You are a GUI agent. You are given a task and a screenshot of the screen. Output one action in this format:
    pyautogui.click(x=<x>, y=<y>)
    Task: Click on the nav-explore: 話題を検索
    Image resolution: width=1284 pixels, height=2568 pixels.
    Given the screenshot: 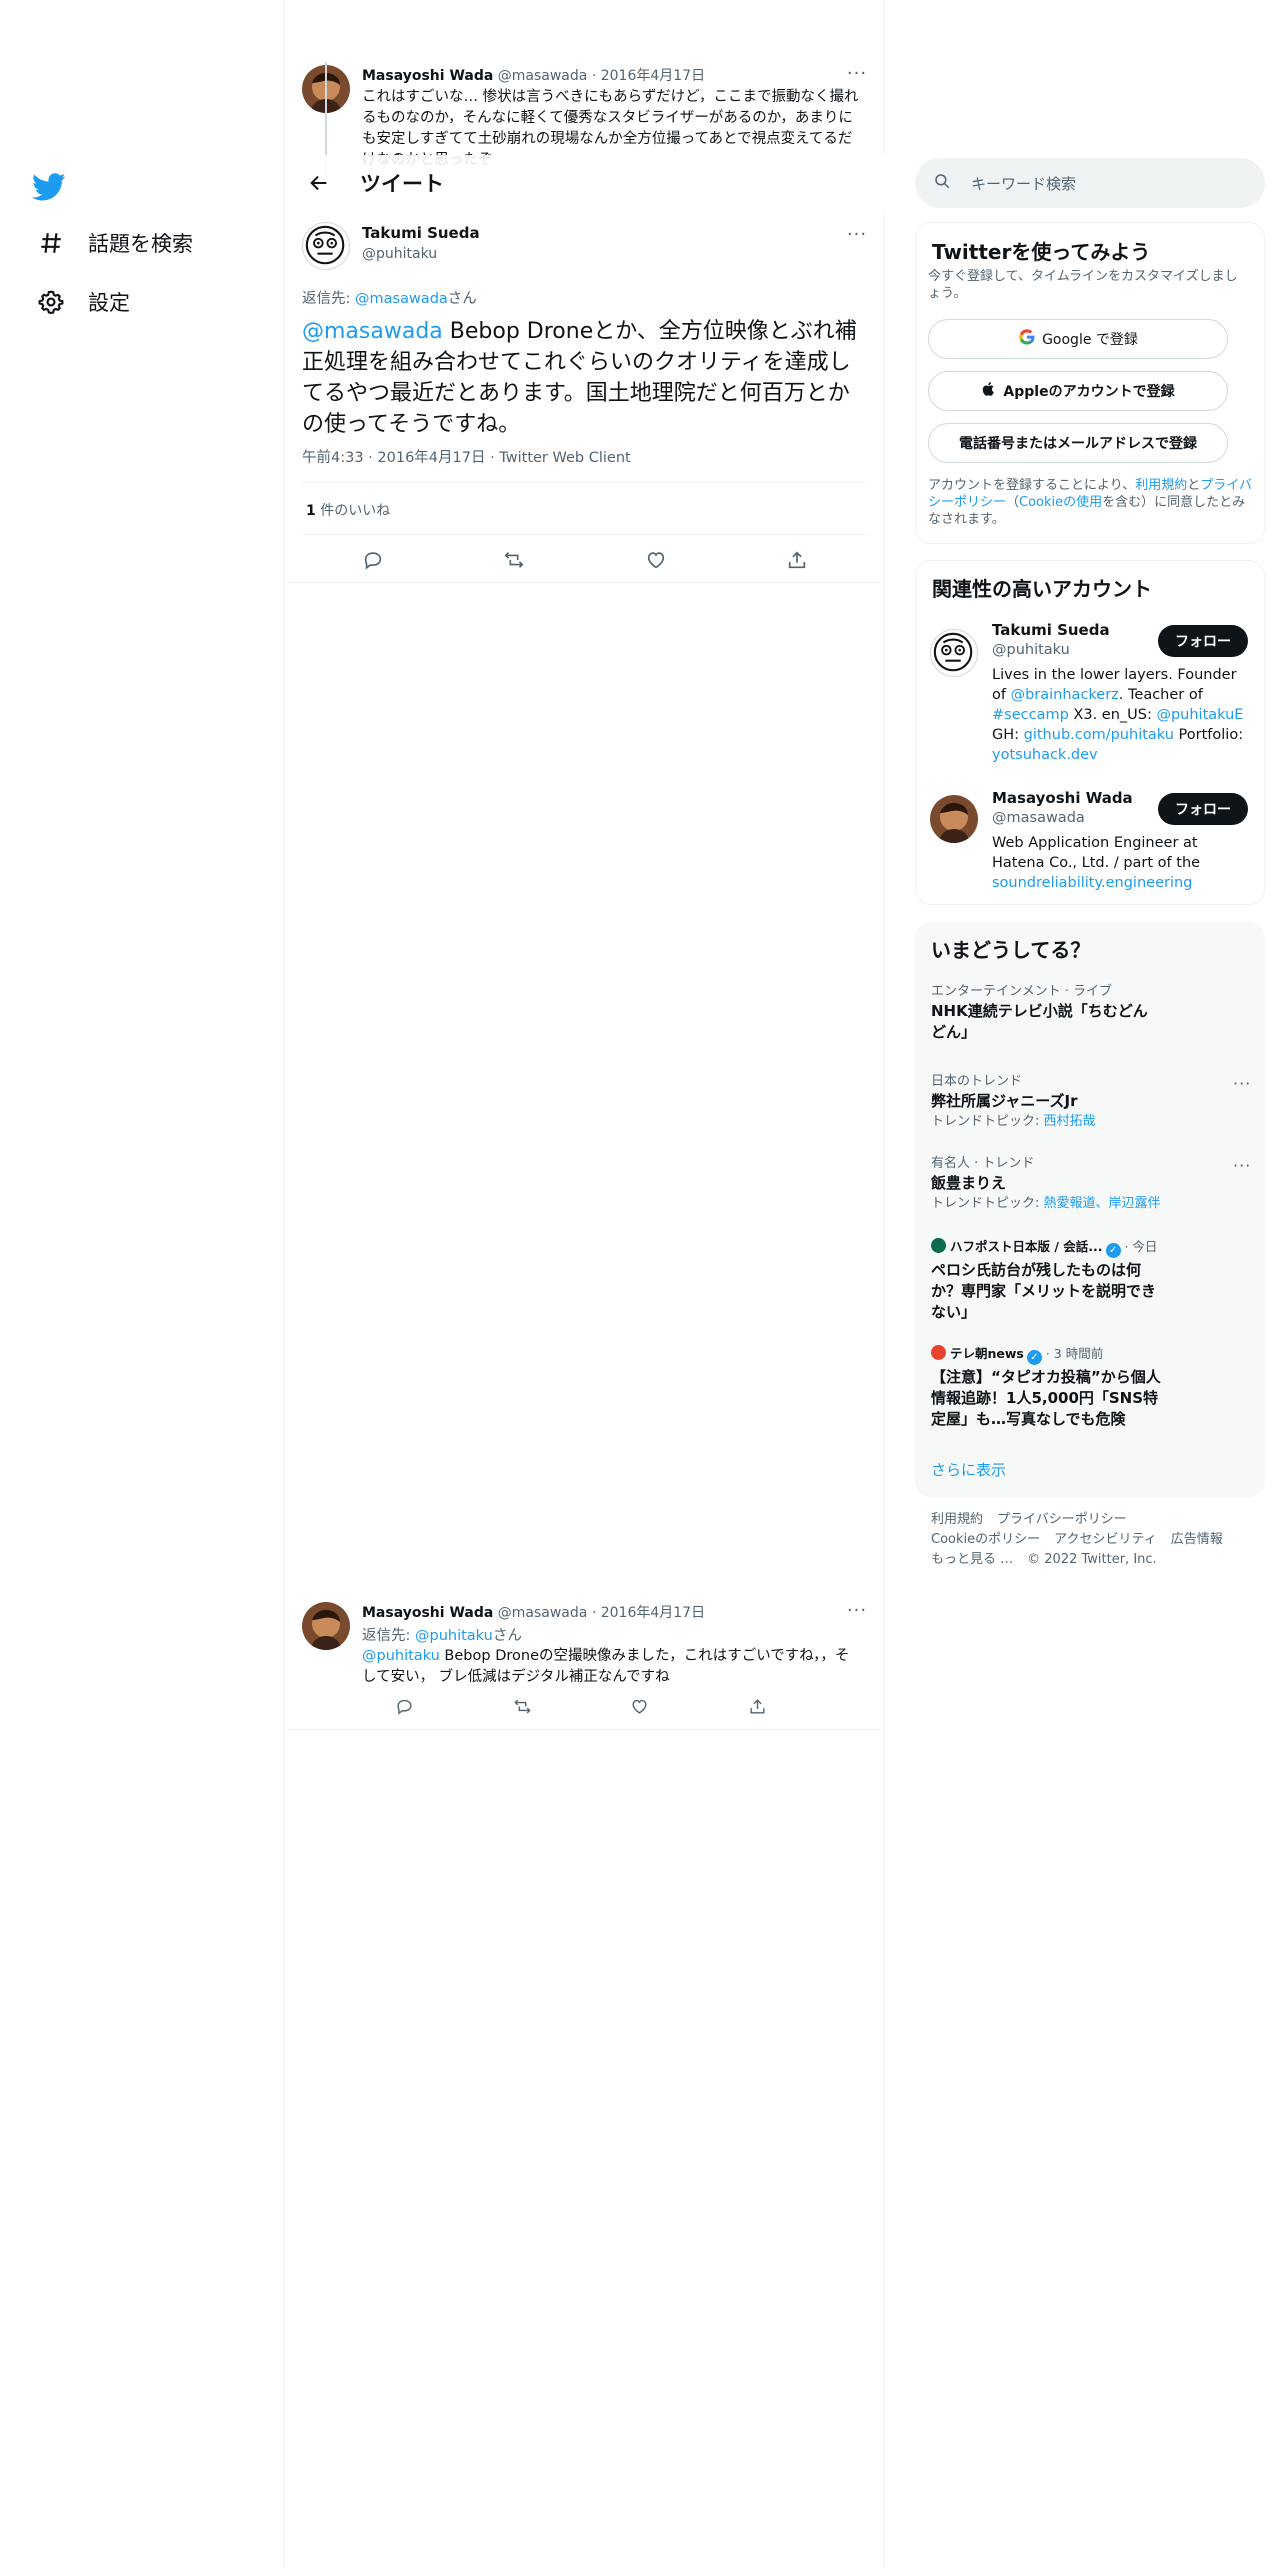 What is the action you would take?
    pyautogui.click(x=114, y=243)
    